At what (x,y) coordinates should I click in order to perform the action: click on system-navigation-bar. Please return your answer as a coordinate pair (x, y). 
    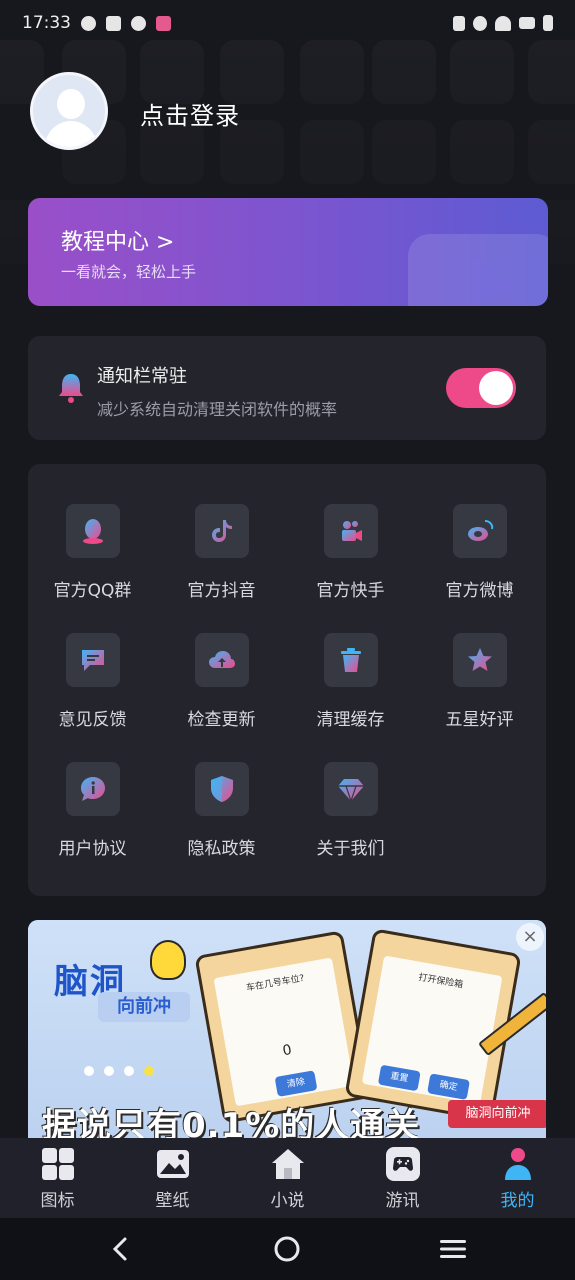
    Looking at the image, I should click on (287, 1249).